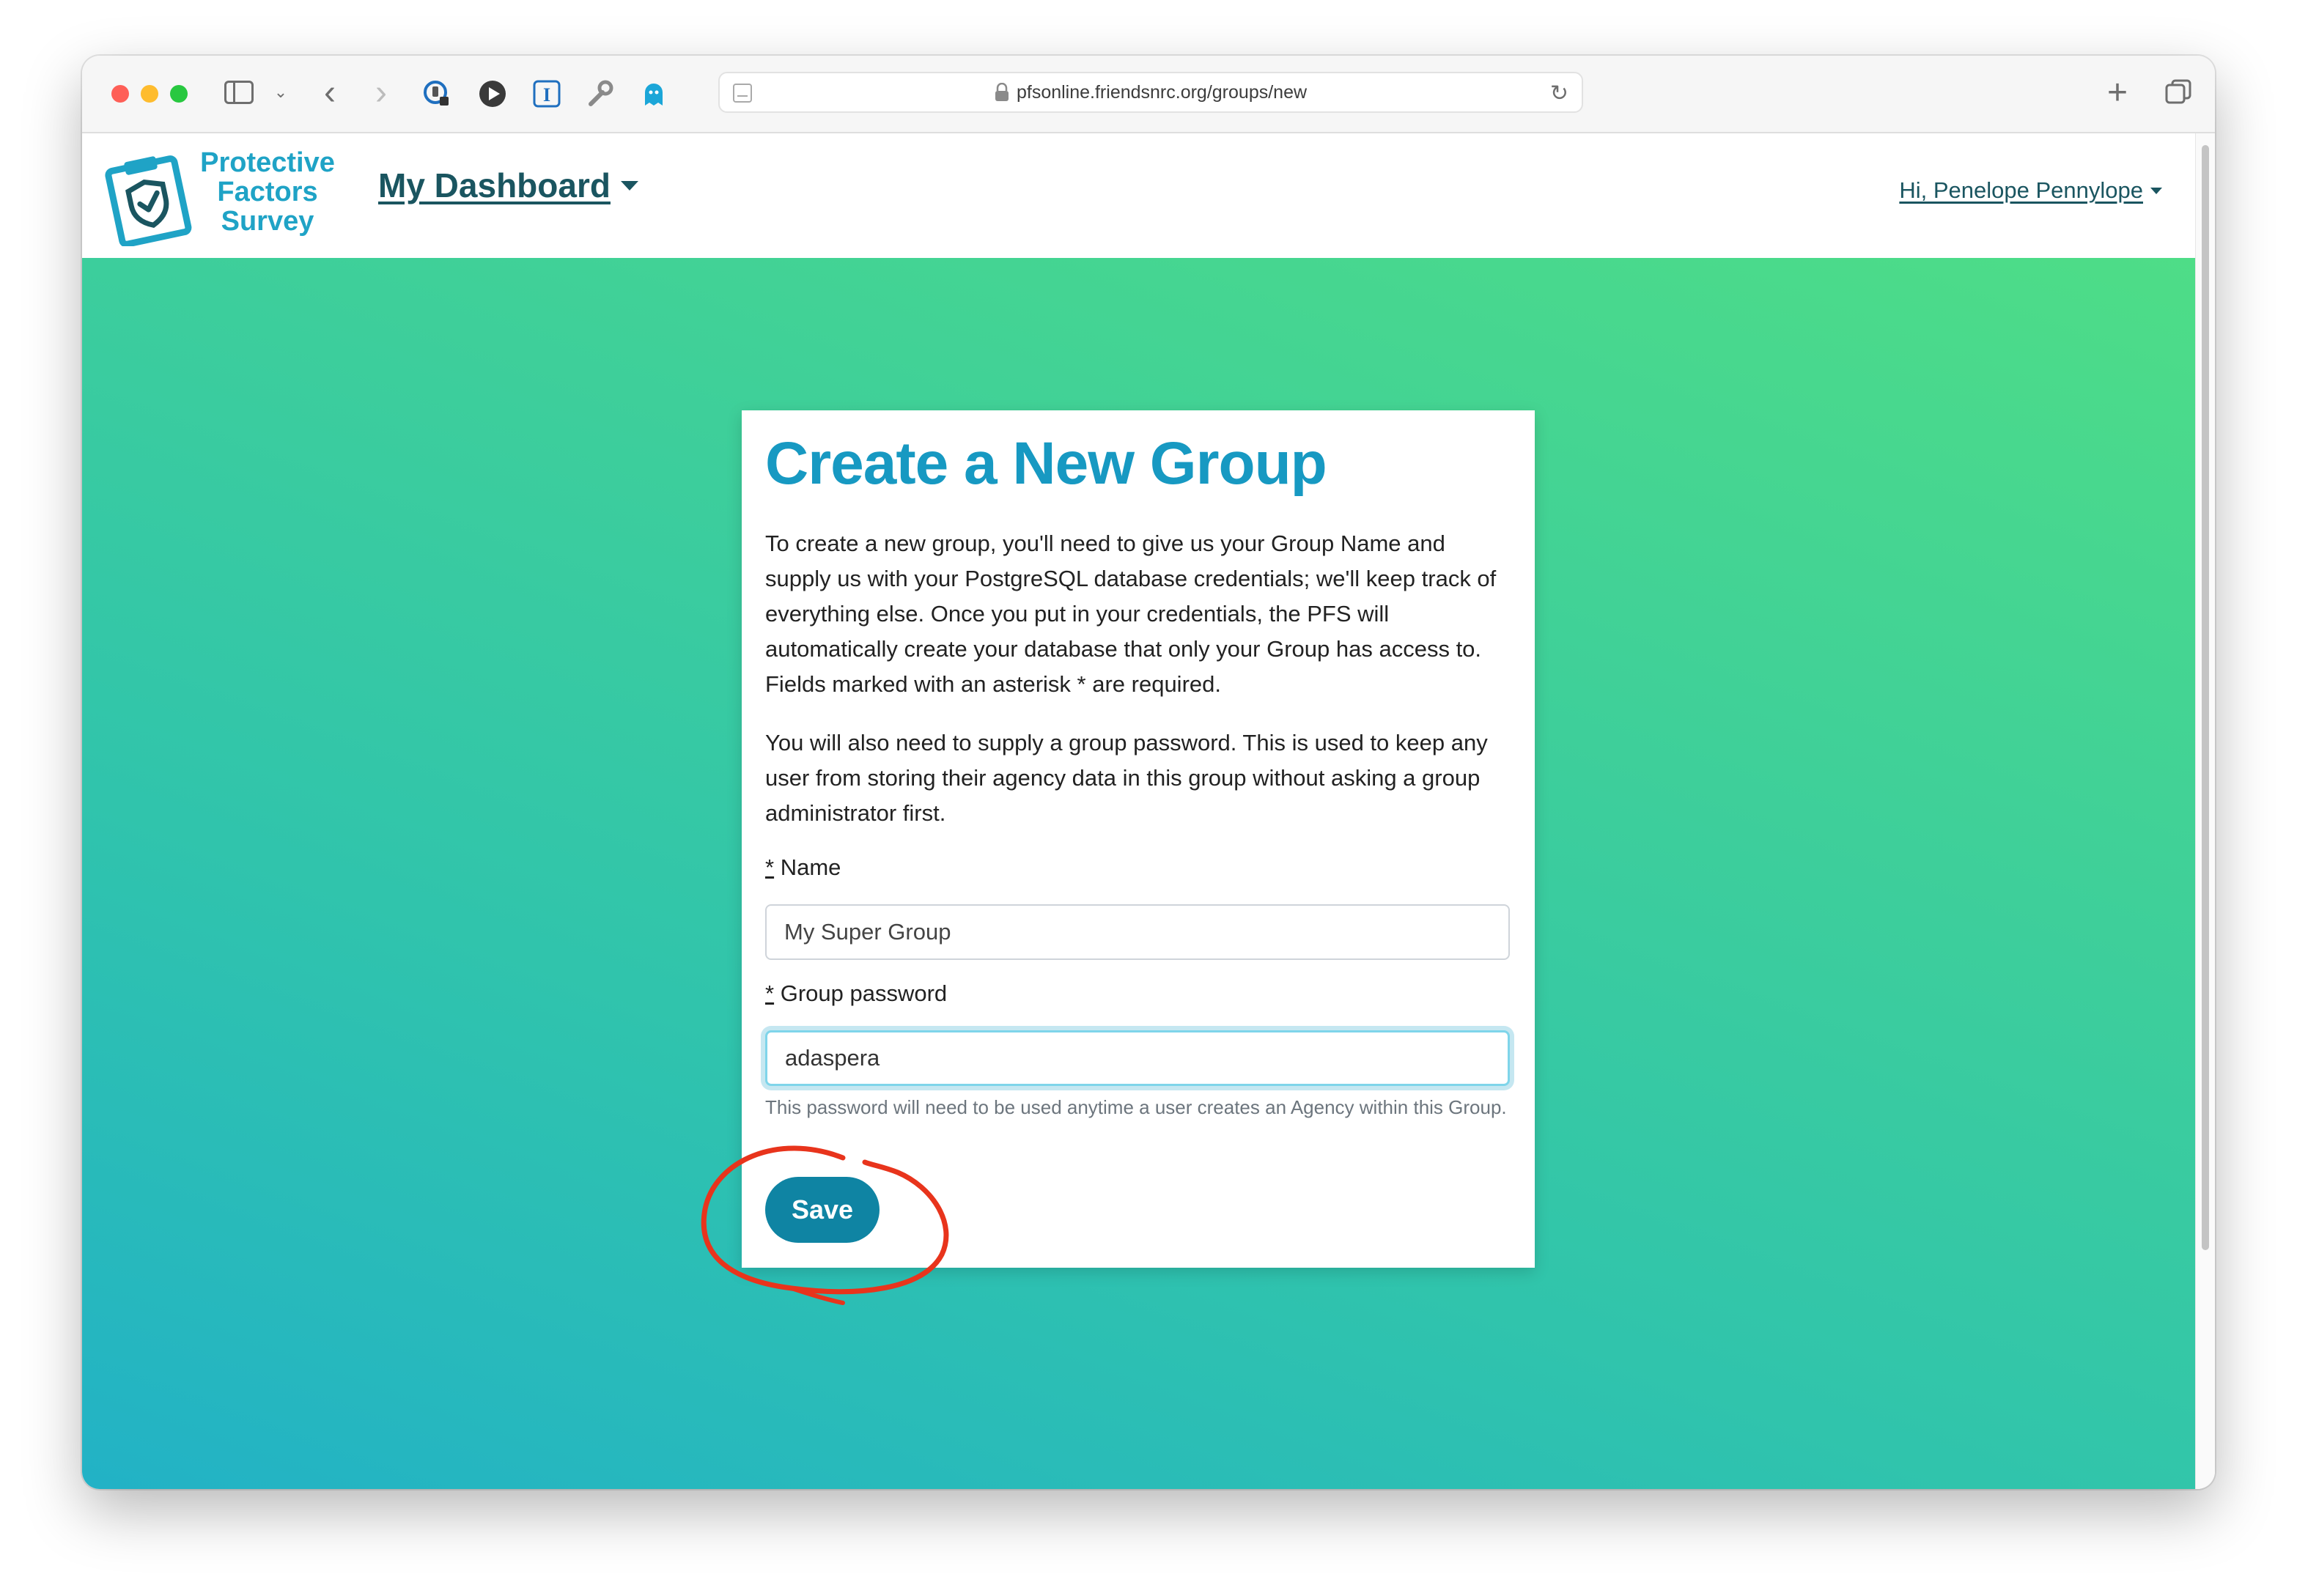 Image resolution: width=2297 pixels, height=1596 pixels. What do you see at coordinates (120, 94) in the screenshot?
I see `close-window-button` at bounding box center [120, 94].